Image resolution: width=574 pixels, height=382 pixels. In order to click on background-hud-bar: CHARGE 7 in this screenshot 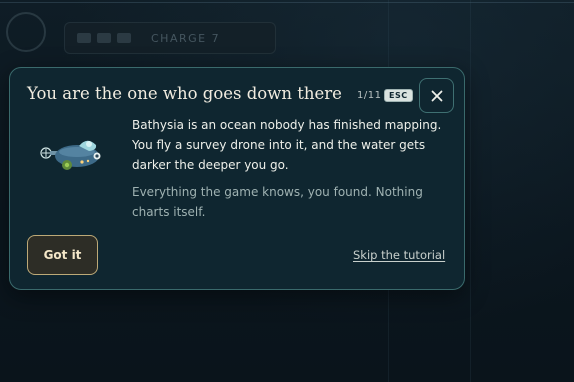, I will do `click(170, 38)`.